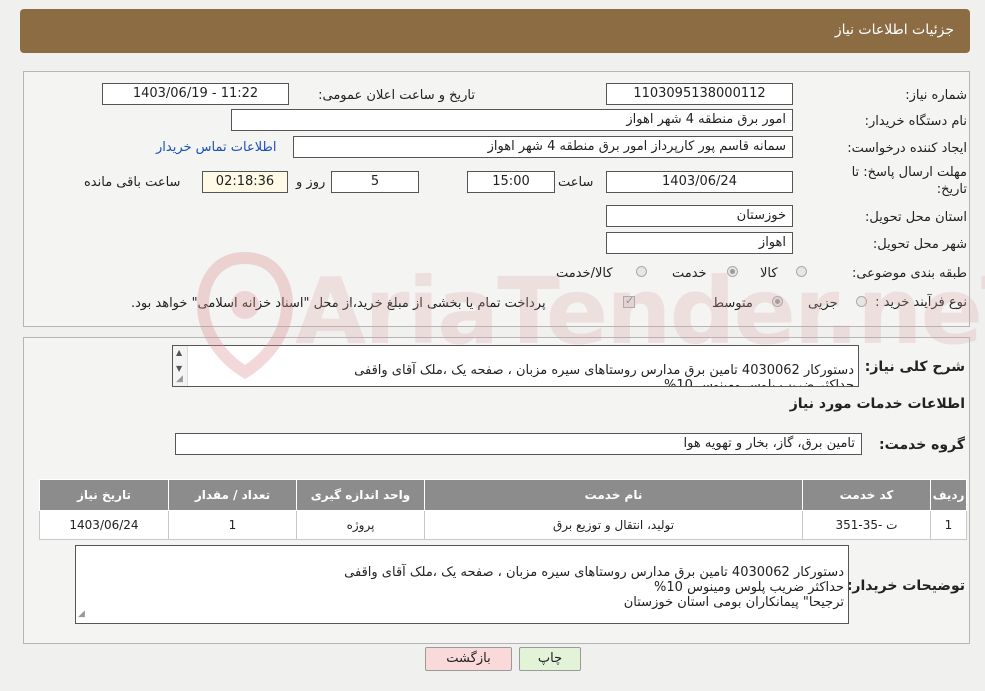 The height and width of the screenshot is (691, 985). Describe the element at coordinates (232, 525) in the screenshot. I see `cell-quantity: 1` at that location.